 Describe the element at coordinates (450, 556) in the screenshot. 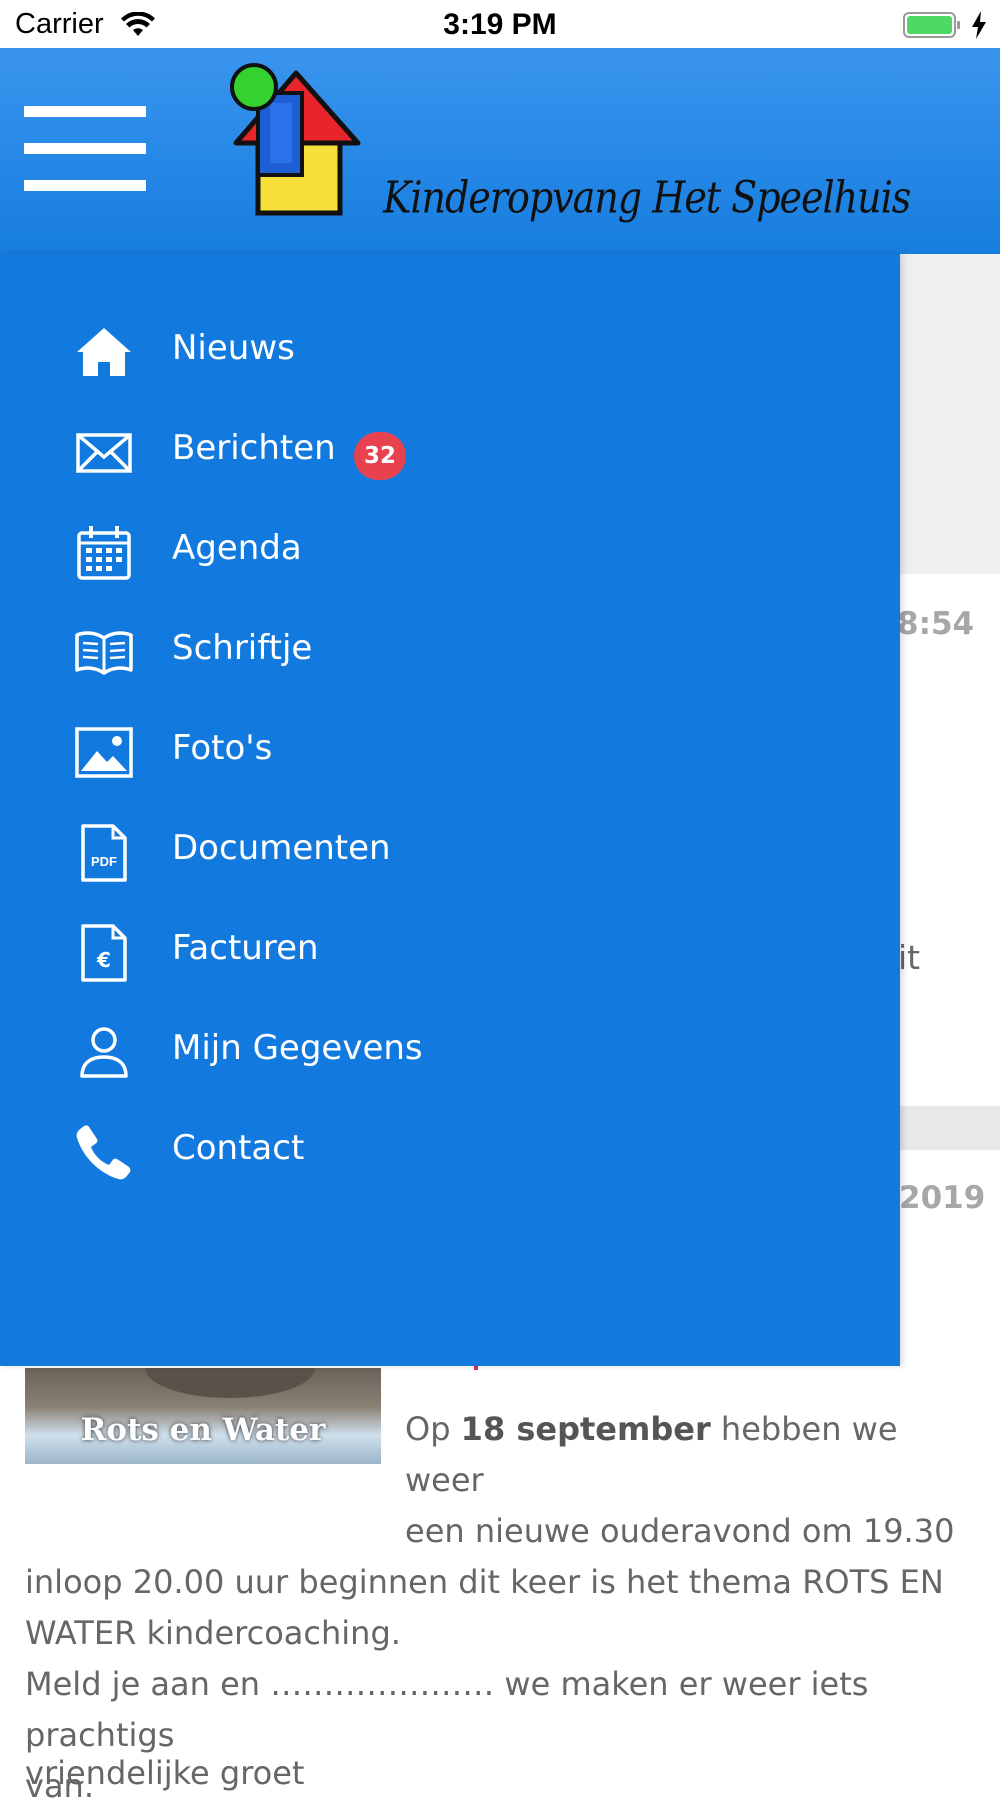

I see `menu-item-agenda: Agenda` at that location.